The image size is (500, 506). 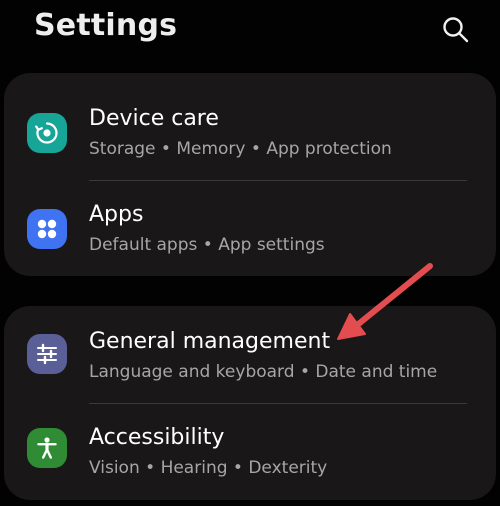 What do you see at coordinates (250, 35) in the screenshot?
I see `app-header: Settings` at bounding box center [250, 35].